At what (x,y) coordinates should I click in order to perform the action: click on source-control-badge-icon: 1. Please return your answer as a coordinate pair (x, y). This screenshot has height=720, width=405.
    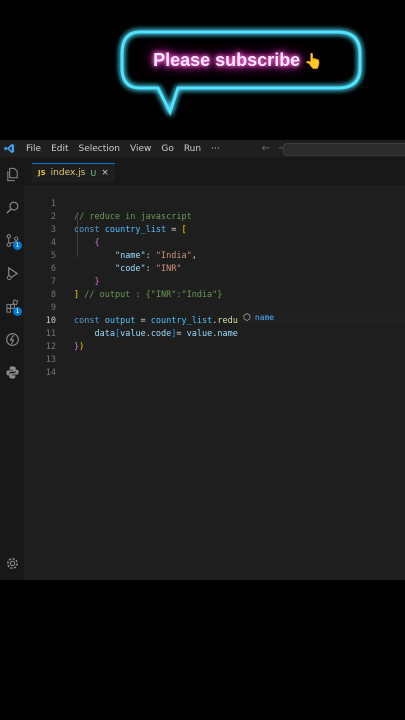
    Looking at the image, I should click on (17, 245).